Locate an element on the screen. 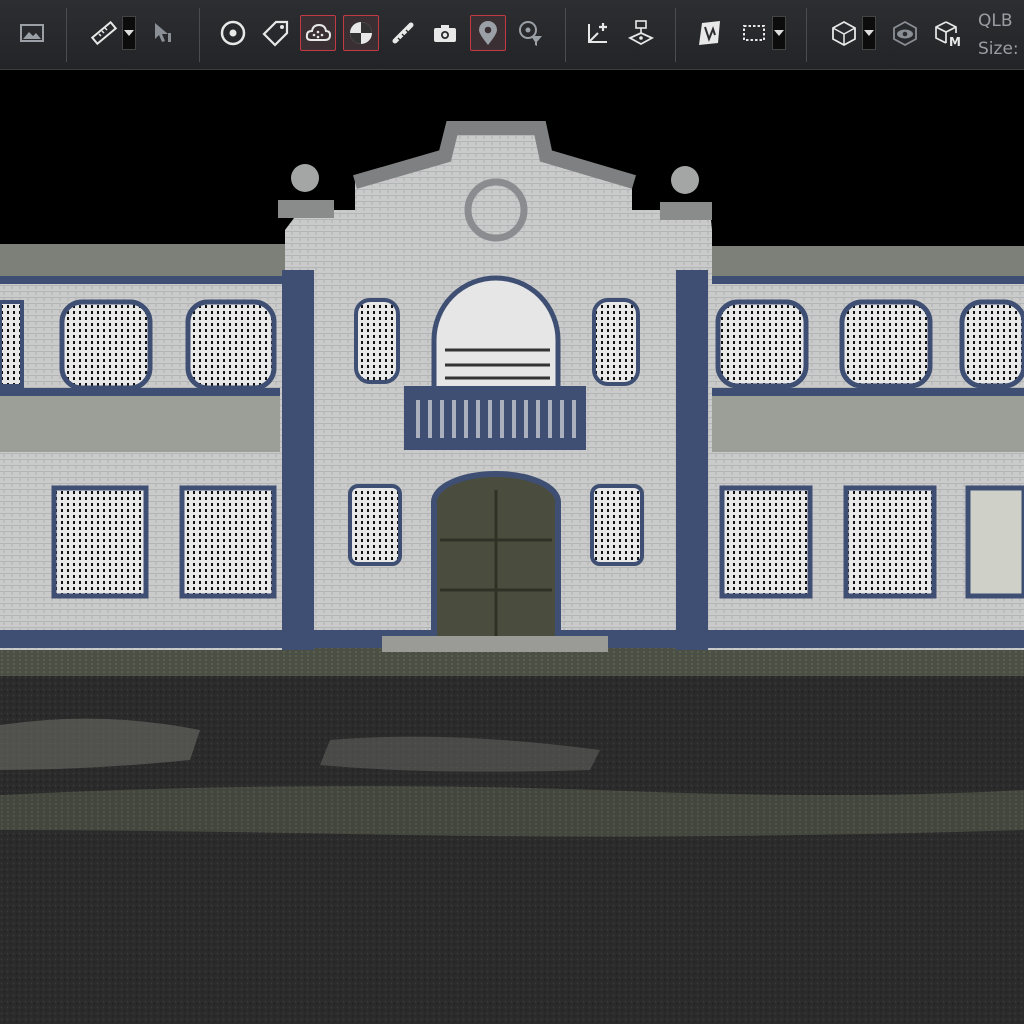 The width and height of the screenshot is (1024, 1024). target-icon is located at coordinates (233, 33).